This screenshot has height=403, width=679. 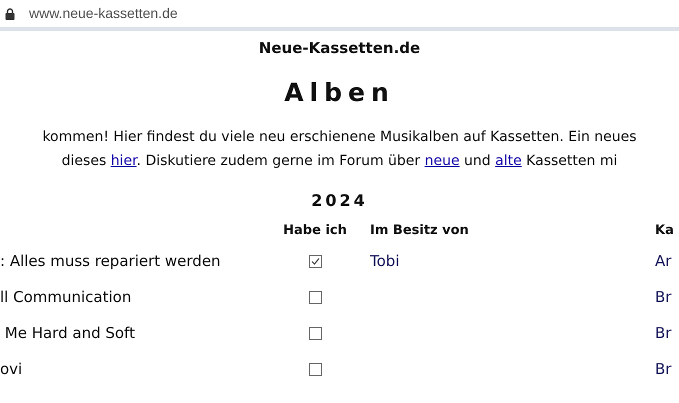 What do you see at coordinates (442, 161) in the screenshot?
I see `inline-link: neue` at bounding box center [442, 161].